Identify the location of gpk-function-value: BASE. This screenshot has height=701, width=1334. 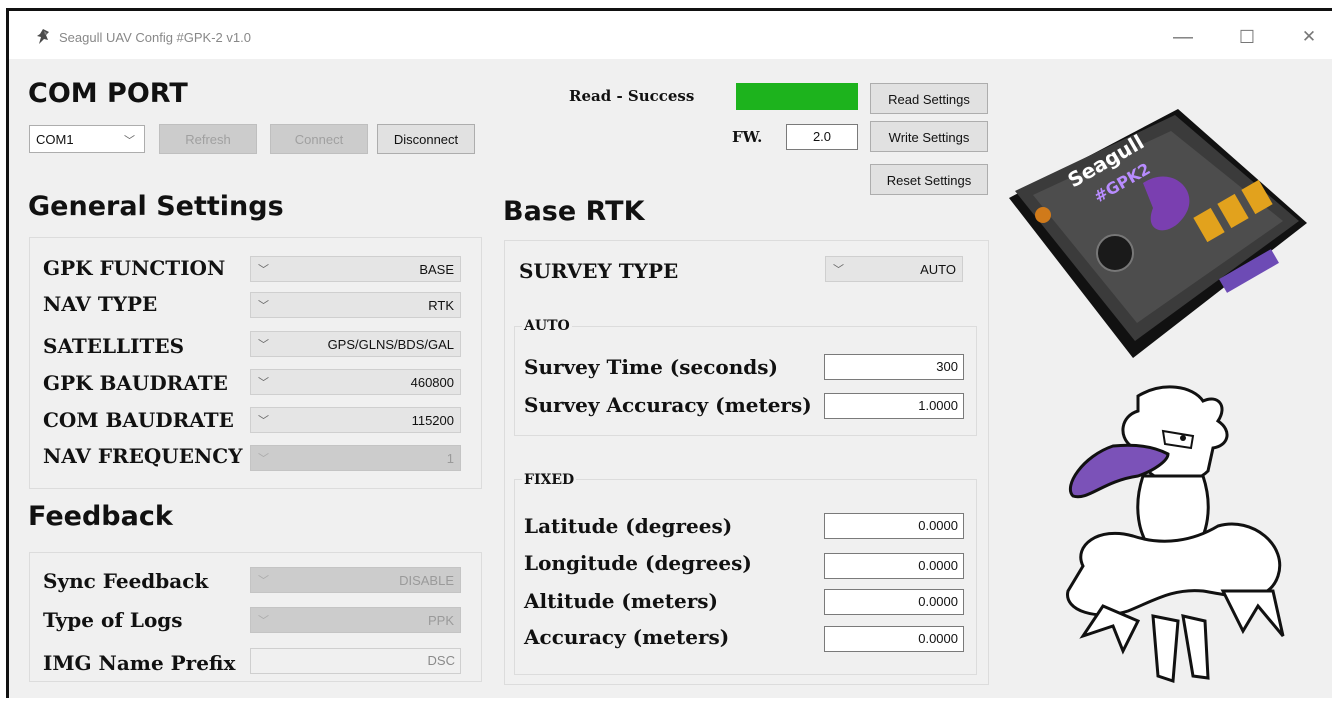
(436, 269).